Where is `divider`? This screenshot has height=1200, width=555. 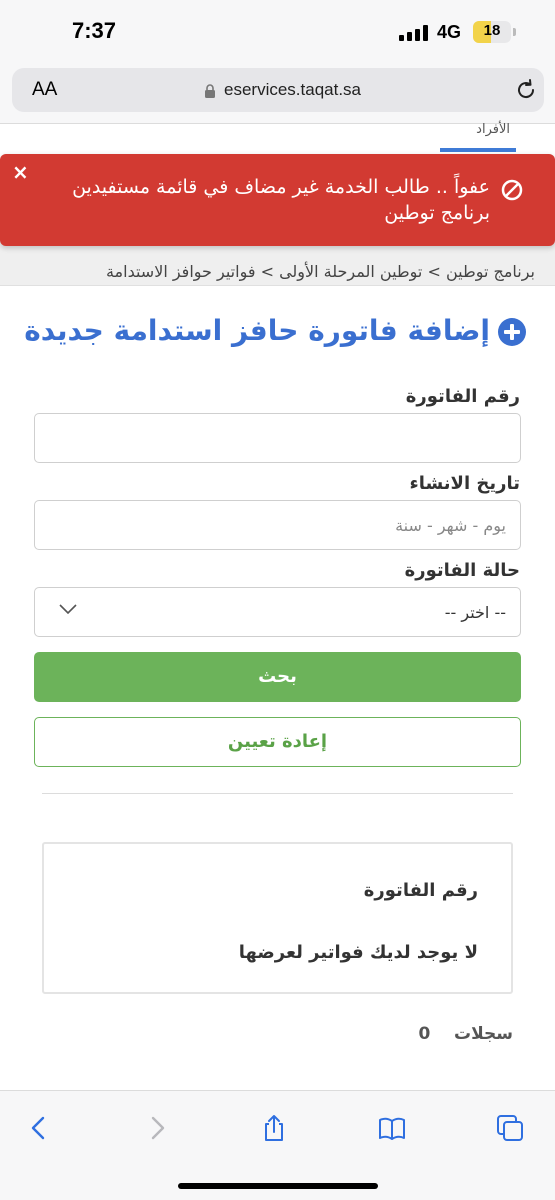 divider is located at coordinates (277, 793).